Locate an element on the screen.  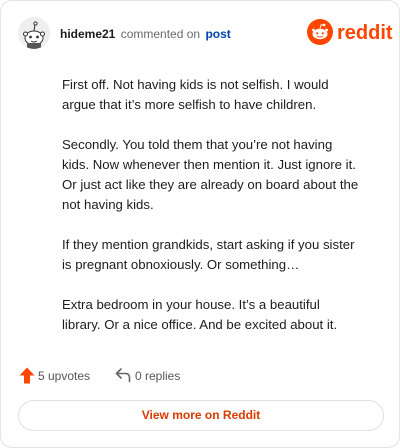
comment-meta: hideme21 commented on post is located at coordinates (145, 34).